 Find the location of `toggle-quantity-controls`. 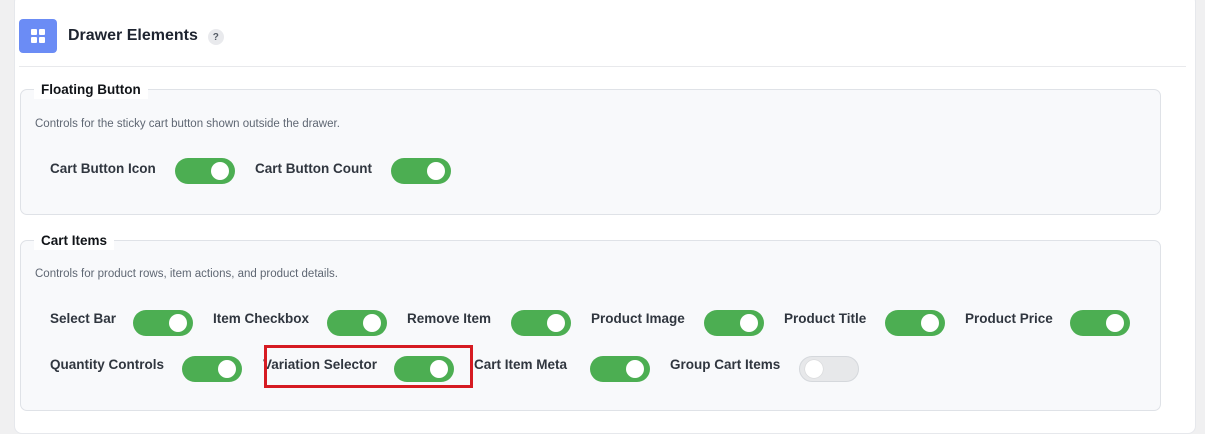

toggle-quantity-controls is located at coordinates (212, 369).